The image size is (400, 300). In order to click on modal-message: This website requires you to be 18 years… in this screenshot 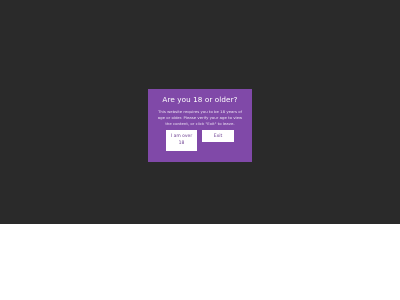, I will do `click(200, 117)`.